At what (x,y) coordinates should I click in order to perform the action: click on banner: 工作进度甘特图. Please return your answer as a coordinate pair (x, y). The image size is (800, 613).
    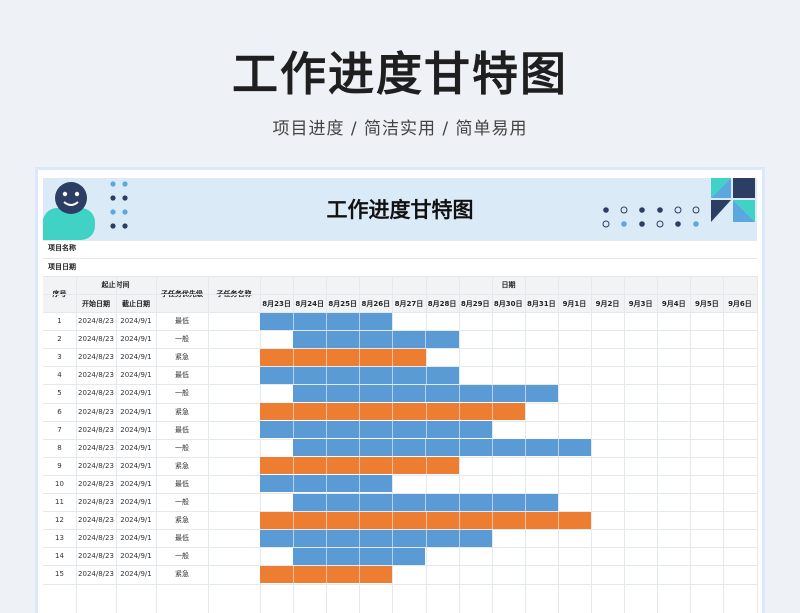
    Looking at the image, I should click on (400, 209).